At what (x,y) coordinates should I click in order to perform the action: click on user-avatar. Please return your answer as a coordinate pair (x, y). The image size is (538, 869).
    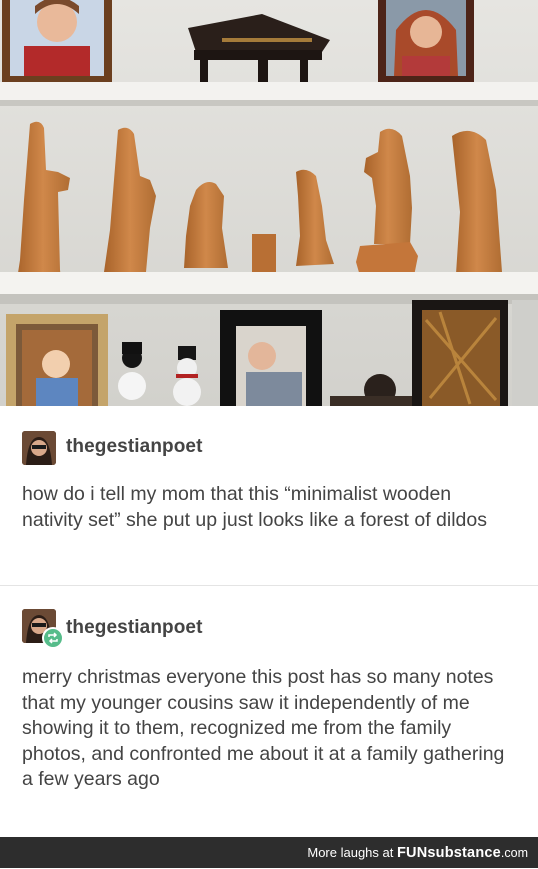
    Looking at the image, I should click on (39, 448).